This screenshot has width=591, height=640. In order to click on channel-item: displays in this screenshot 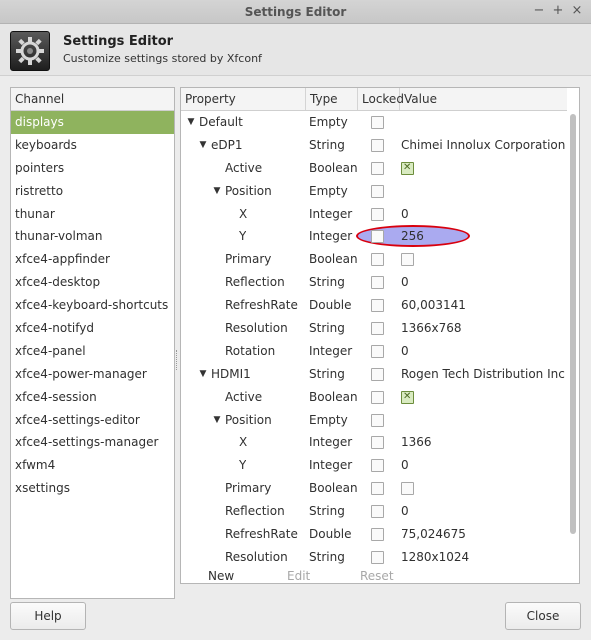, I will do `click(92, 122)`.